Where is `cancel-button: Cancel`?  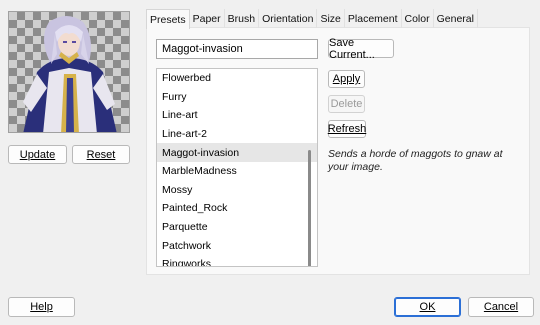
cancel-button: Cancel is located at coordinates (501, 307).